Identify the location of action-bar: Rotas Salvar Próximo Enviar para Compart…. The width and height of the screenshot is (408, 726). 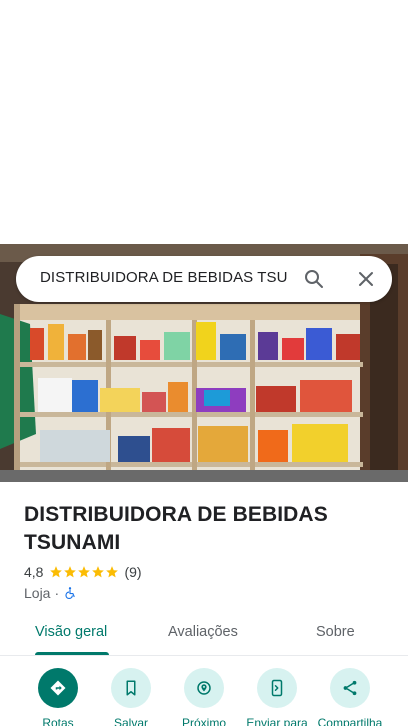
(204, 697).